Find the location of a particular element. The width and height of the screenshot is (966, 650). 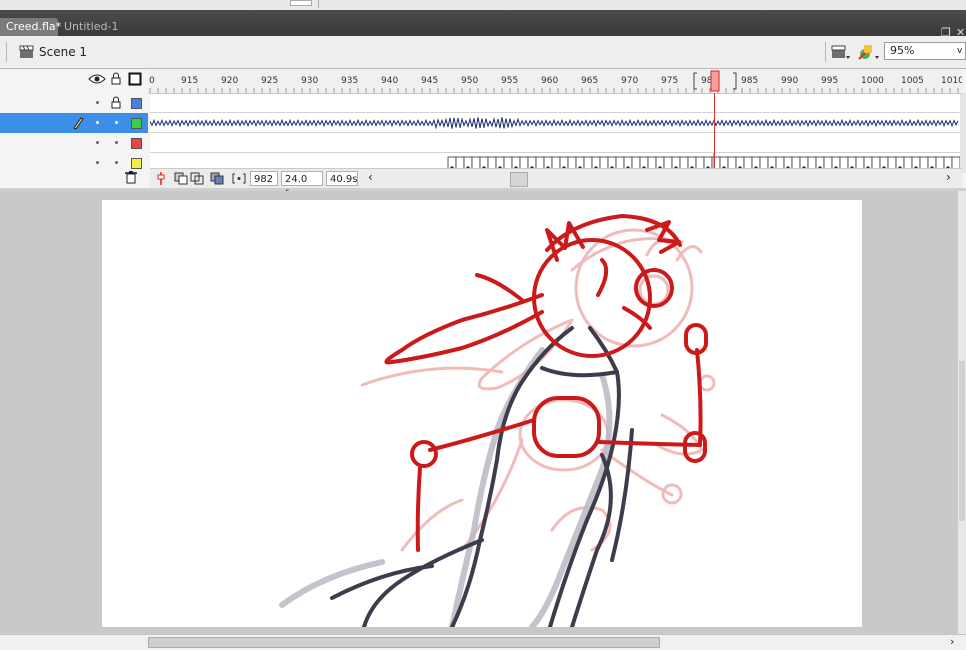

zoom-select: 95% v is located at coordinates (925, 51).